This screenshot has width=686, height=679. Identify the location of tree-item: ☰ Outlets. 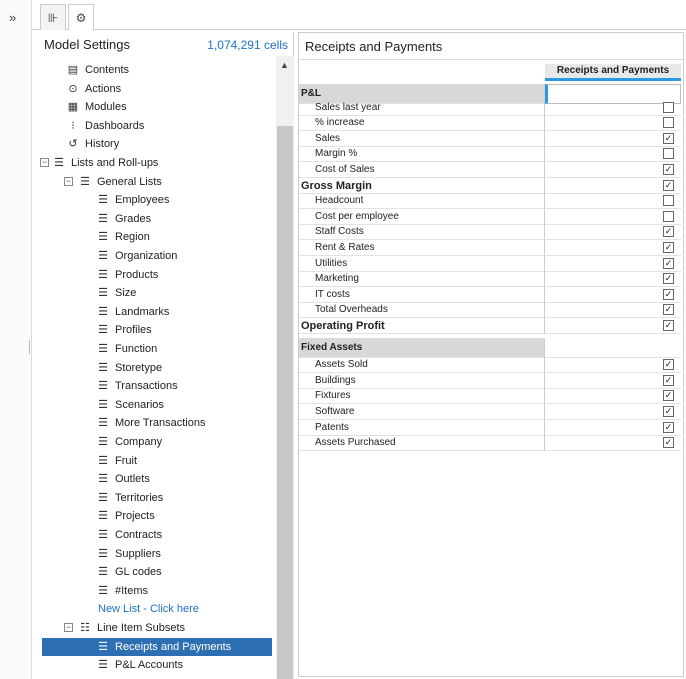
(123, 479).